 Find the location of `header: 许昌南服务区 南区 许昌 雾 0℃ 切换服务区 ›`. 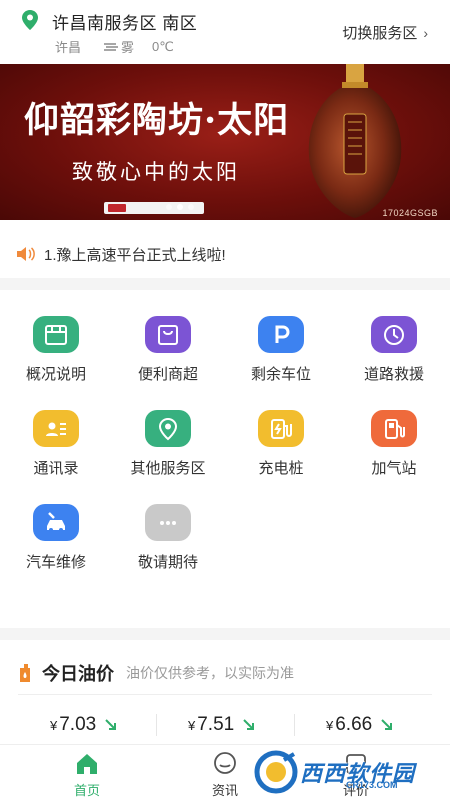

header: 许昌南服务区 南区 许昌 雾 0℃ 切换服务区 › is located at coordinates (225, 32).